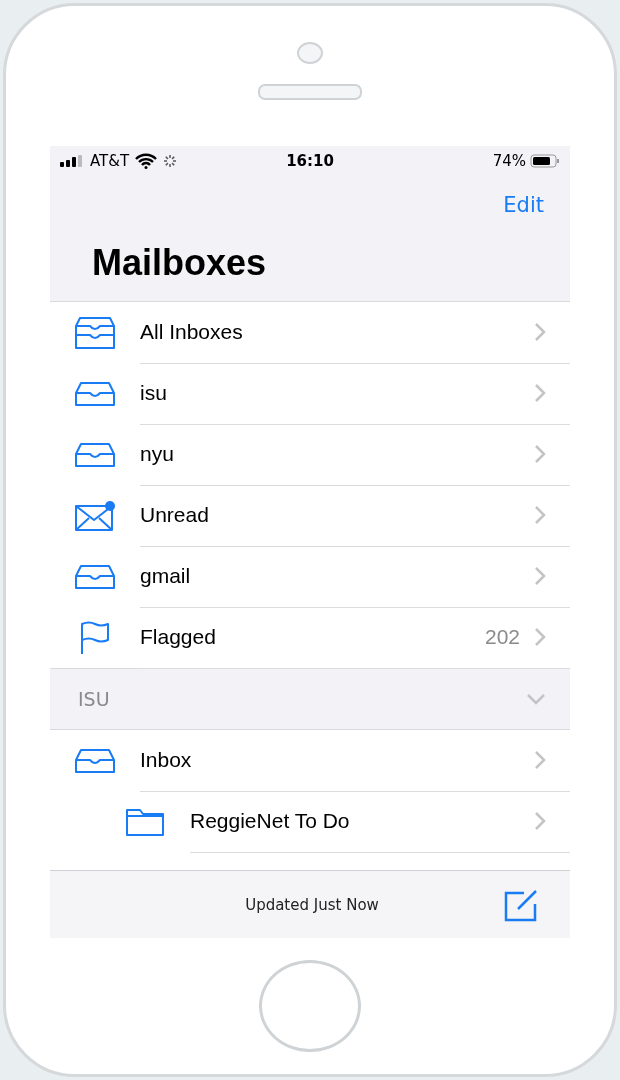 The image size is (620, 1080). Describe the element at coordinates (310, 53) in the screenshot. I see `camera-icon` at that location.